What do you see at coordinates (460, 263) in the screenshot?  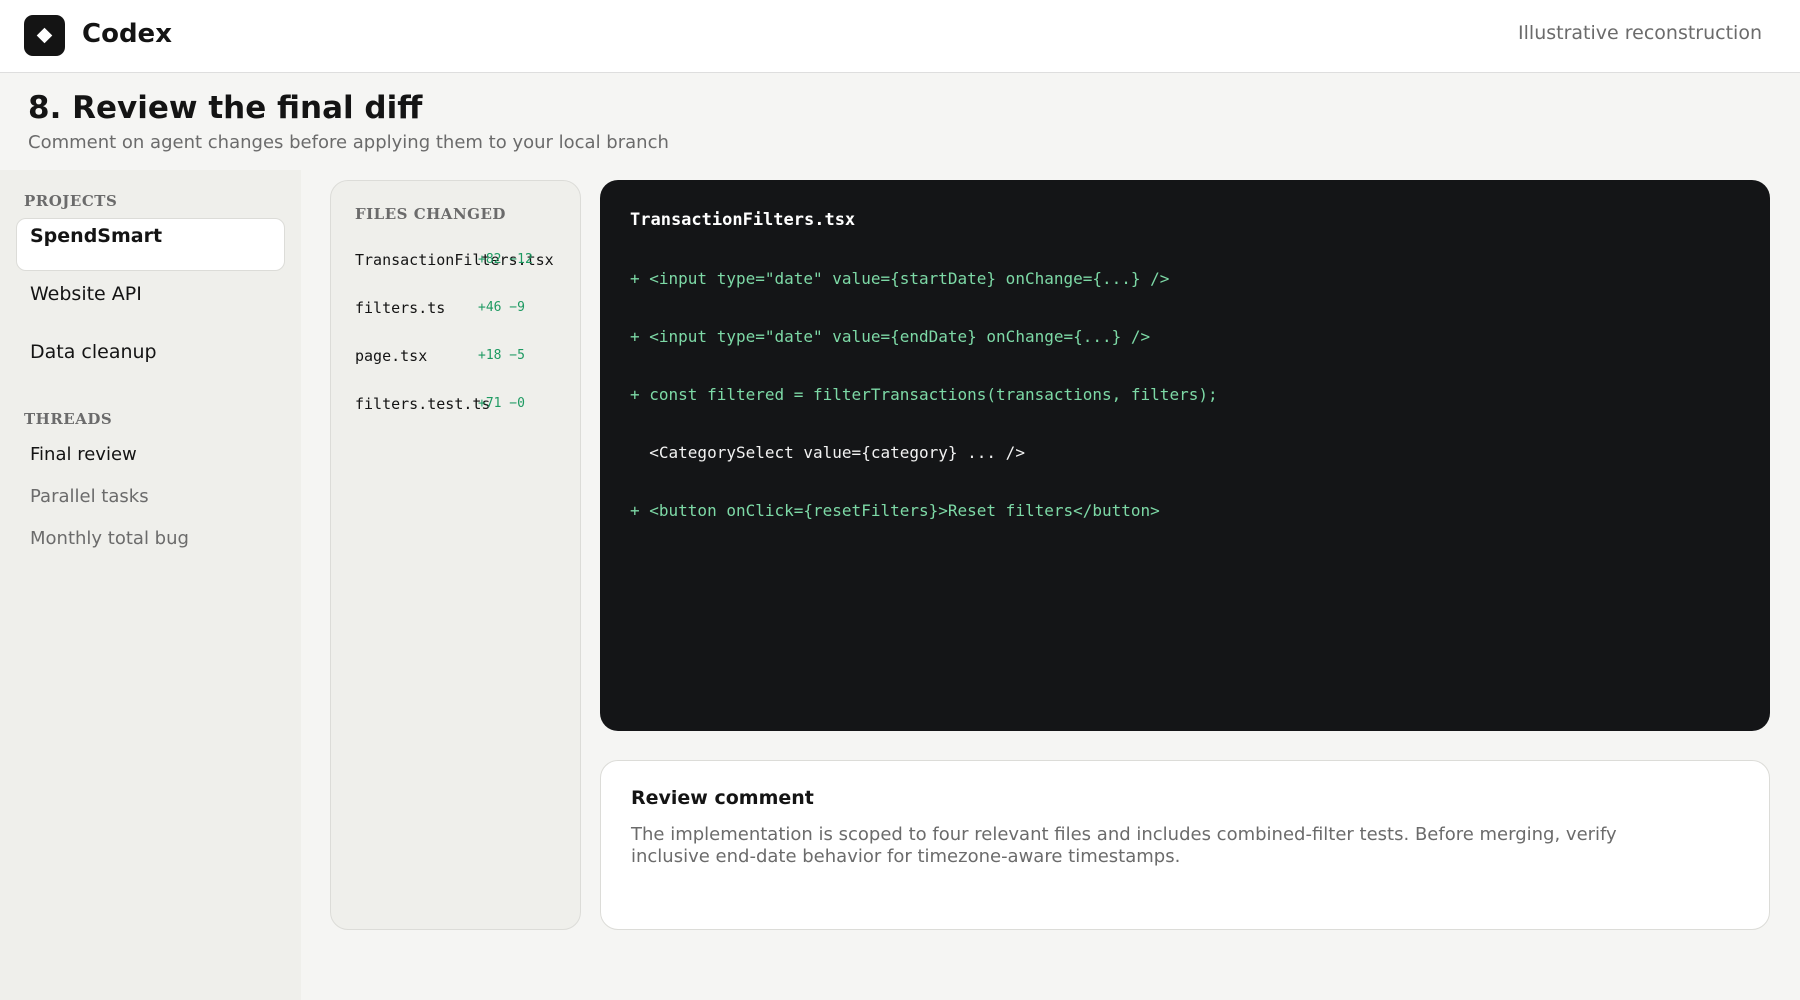 I see `file-row: TransactionFilters.tsx +82 −12` at bounding box center [460, 263].